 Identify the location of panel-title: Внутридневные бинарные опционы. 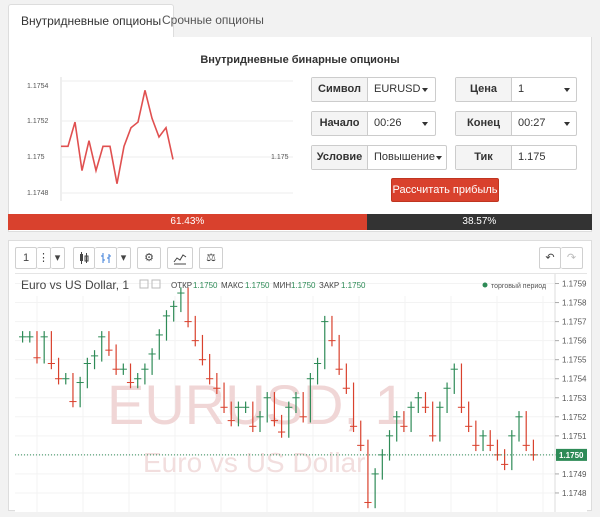
(300, 60).